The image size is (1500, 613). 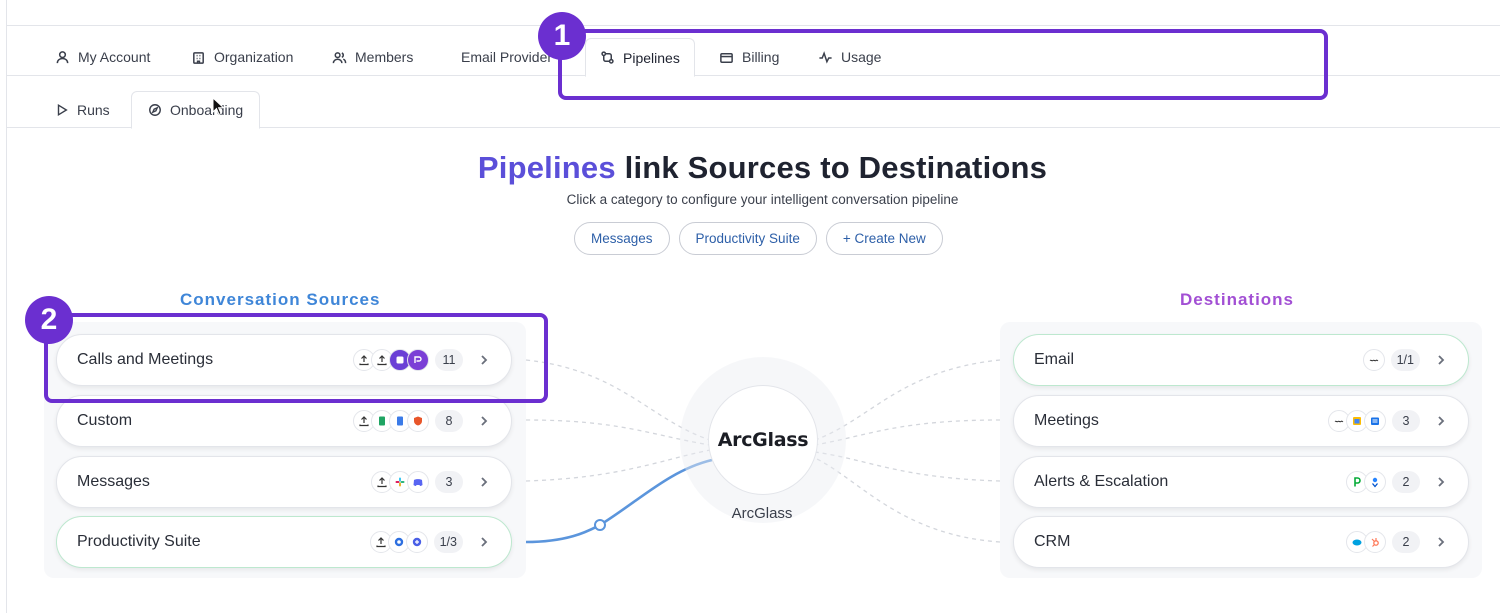 I want to click on card-count: 1/1, so click(x=1405, y=360).